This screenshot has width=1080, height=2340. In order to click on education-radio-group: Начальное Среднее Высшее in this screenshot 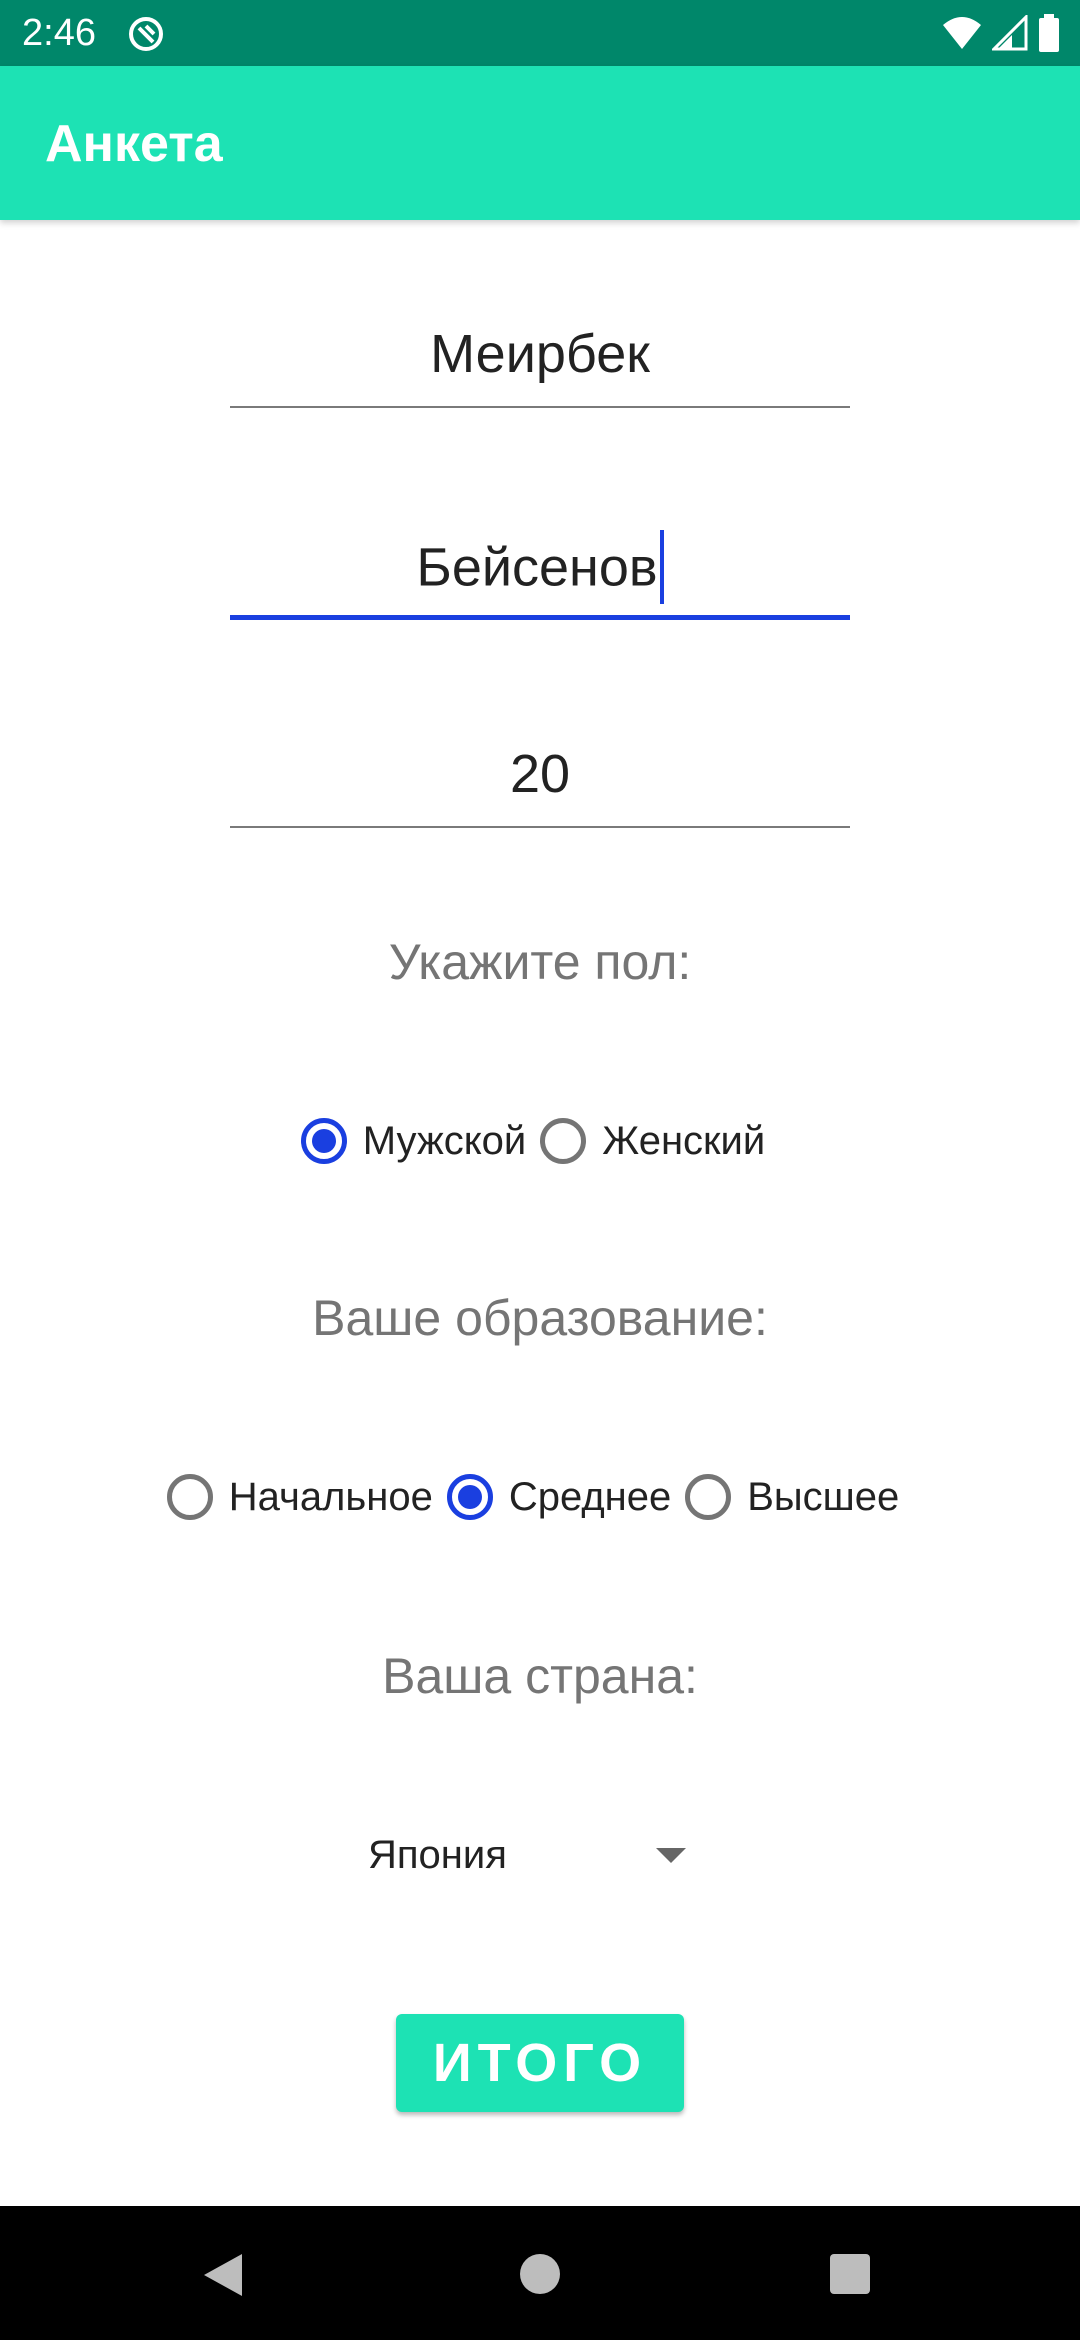, I will do `click(540, 1497)`.